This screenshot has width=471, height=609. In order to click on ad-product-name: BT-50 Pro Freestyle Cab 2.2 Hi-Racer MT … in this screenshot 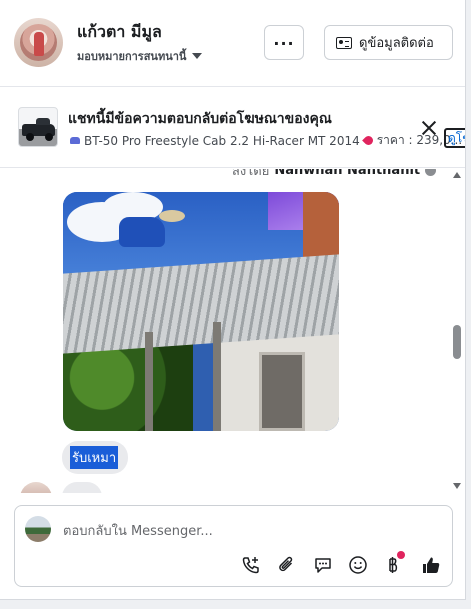, I will do `click(222, 140)`.